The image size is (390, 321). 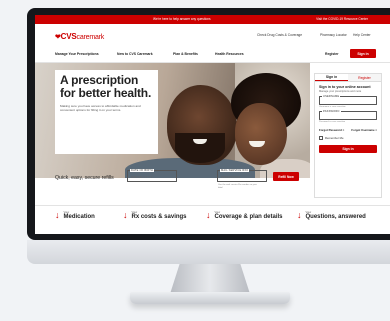 I want to click on panel-sign-in-button: Sign in, so click(x=348, y=149).